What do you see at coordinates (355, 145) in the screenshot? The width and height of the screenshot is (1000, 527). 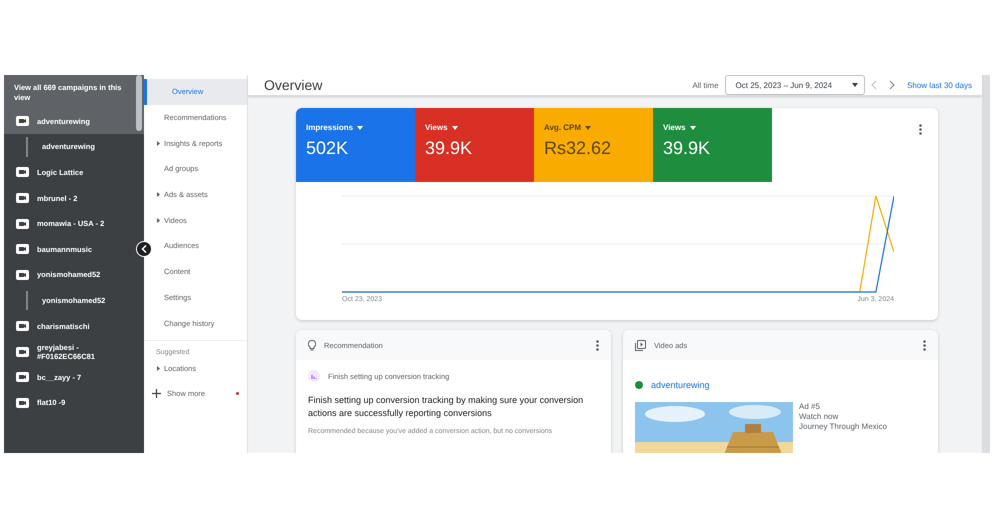 I see `metric-tile: Impressions 502K` at bounding box center [355, 145].